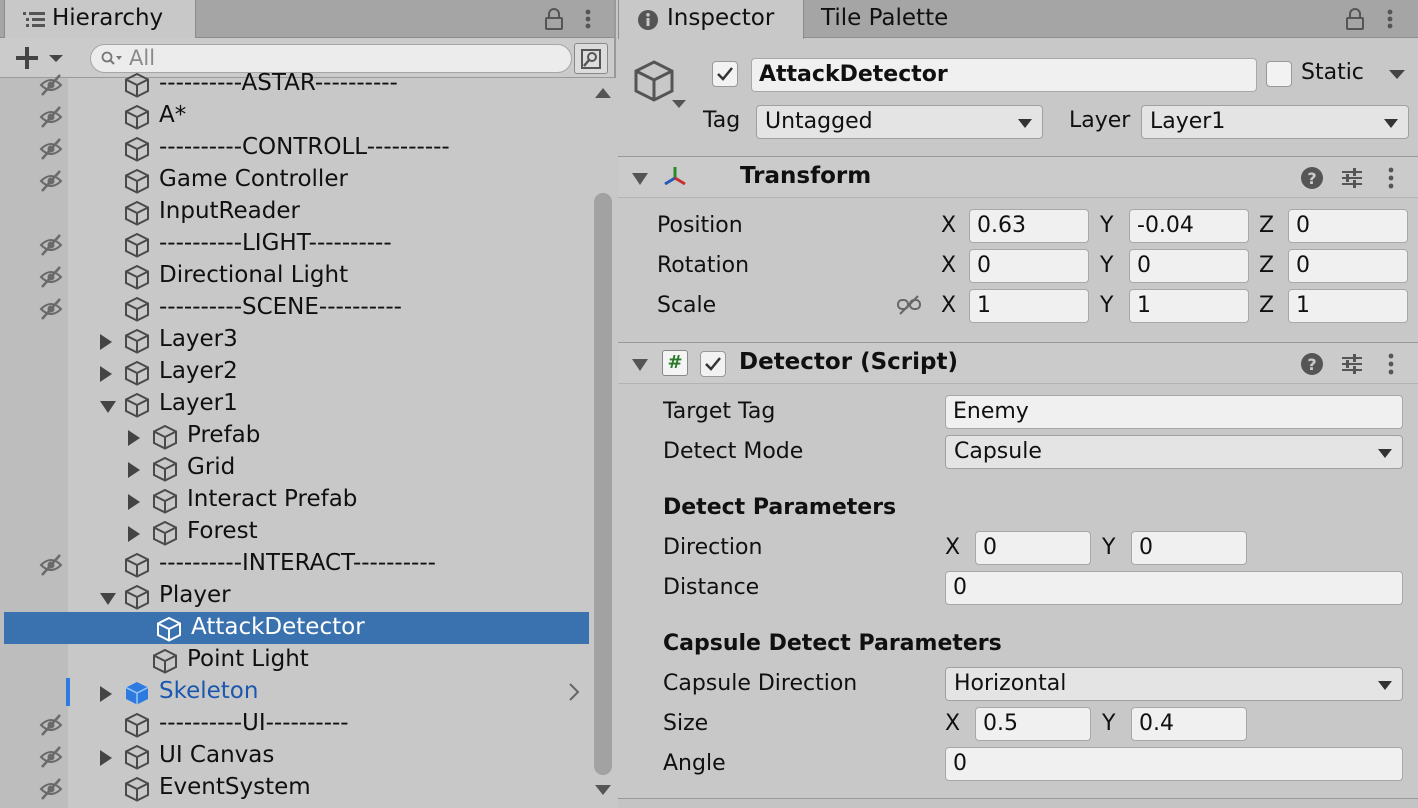  Describe the element at coordinates (1018, 363) in the screenshot. I see `detector-header: # Detector (Script) ?` at that location.